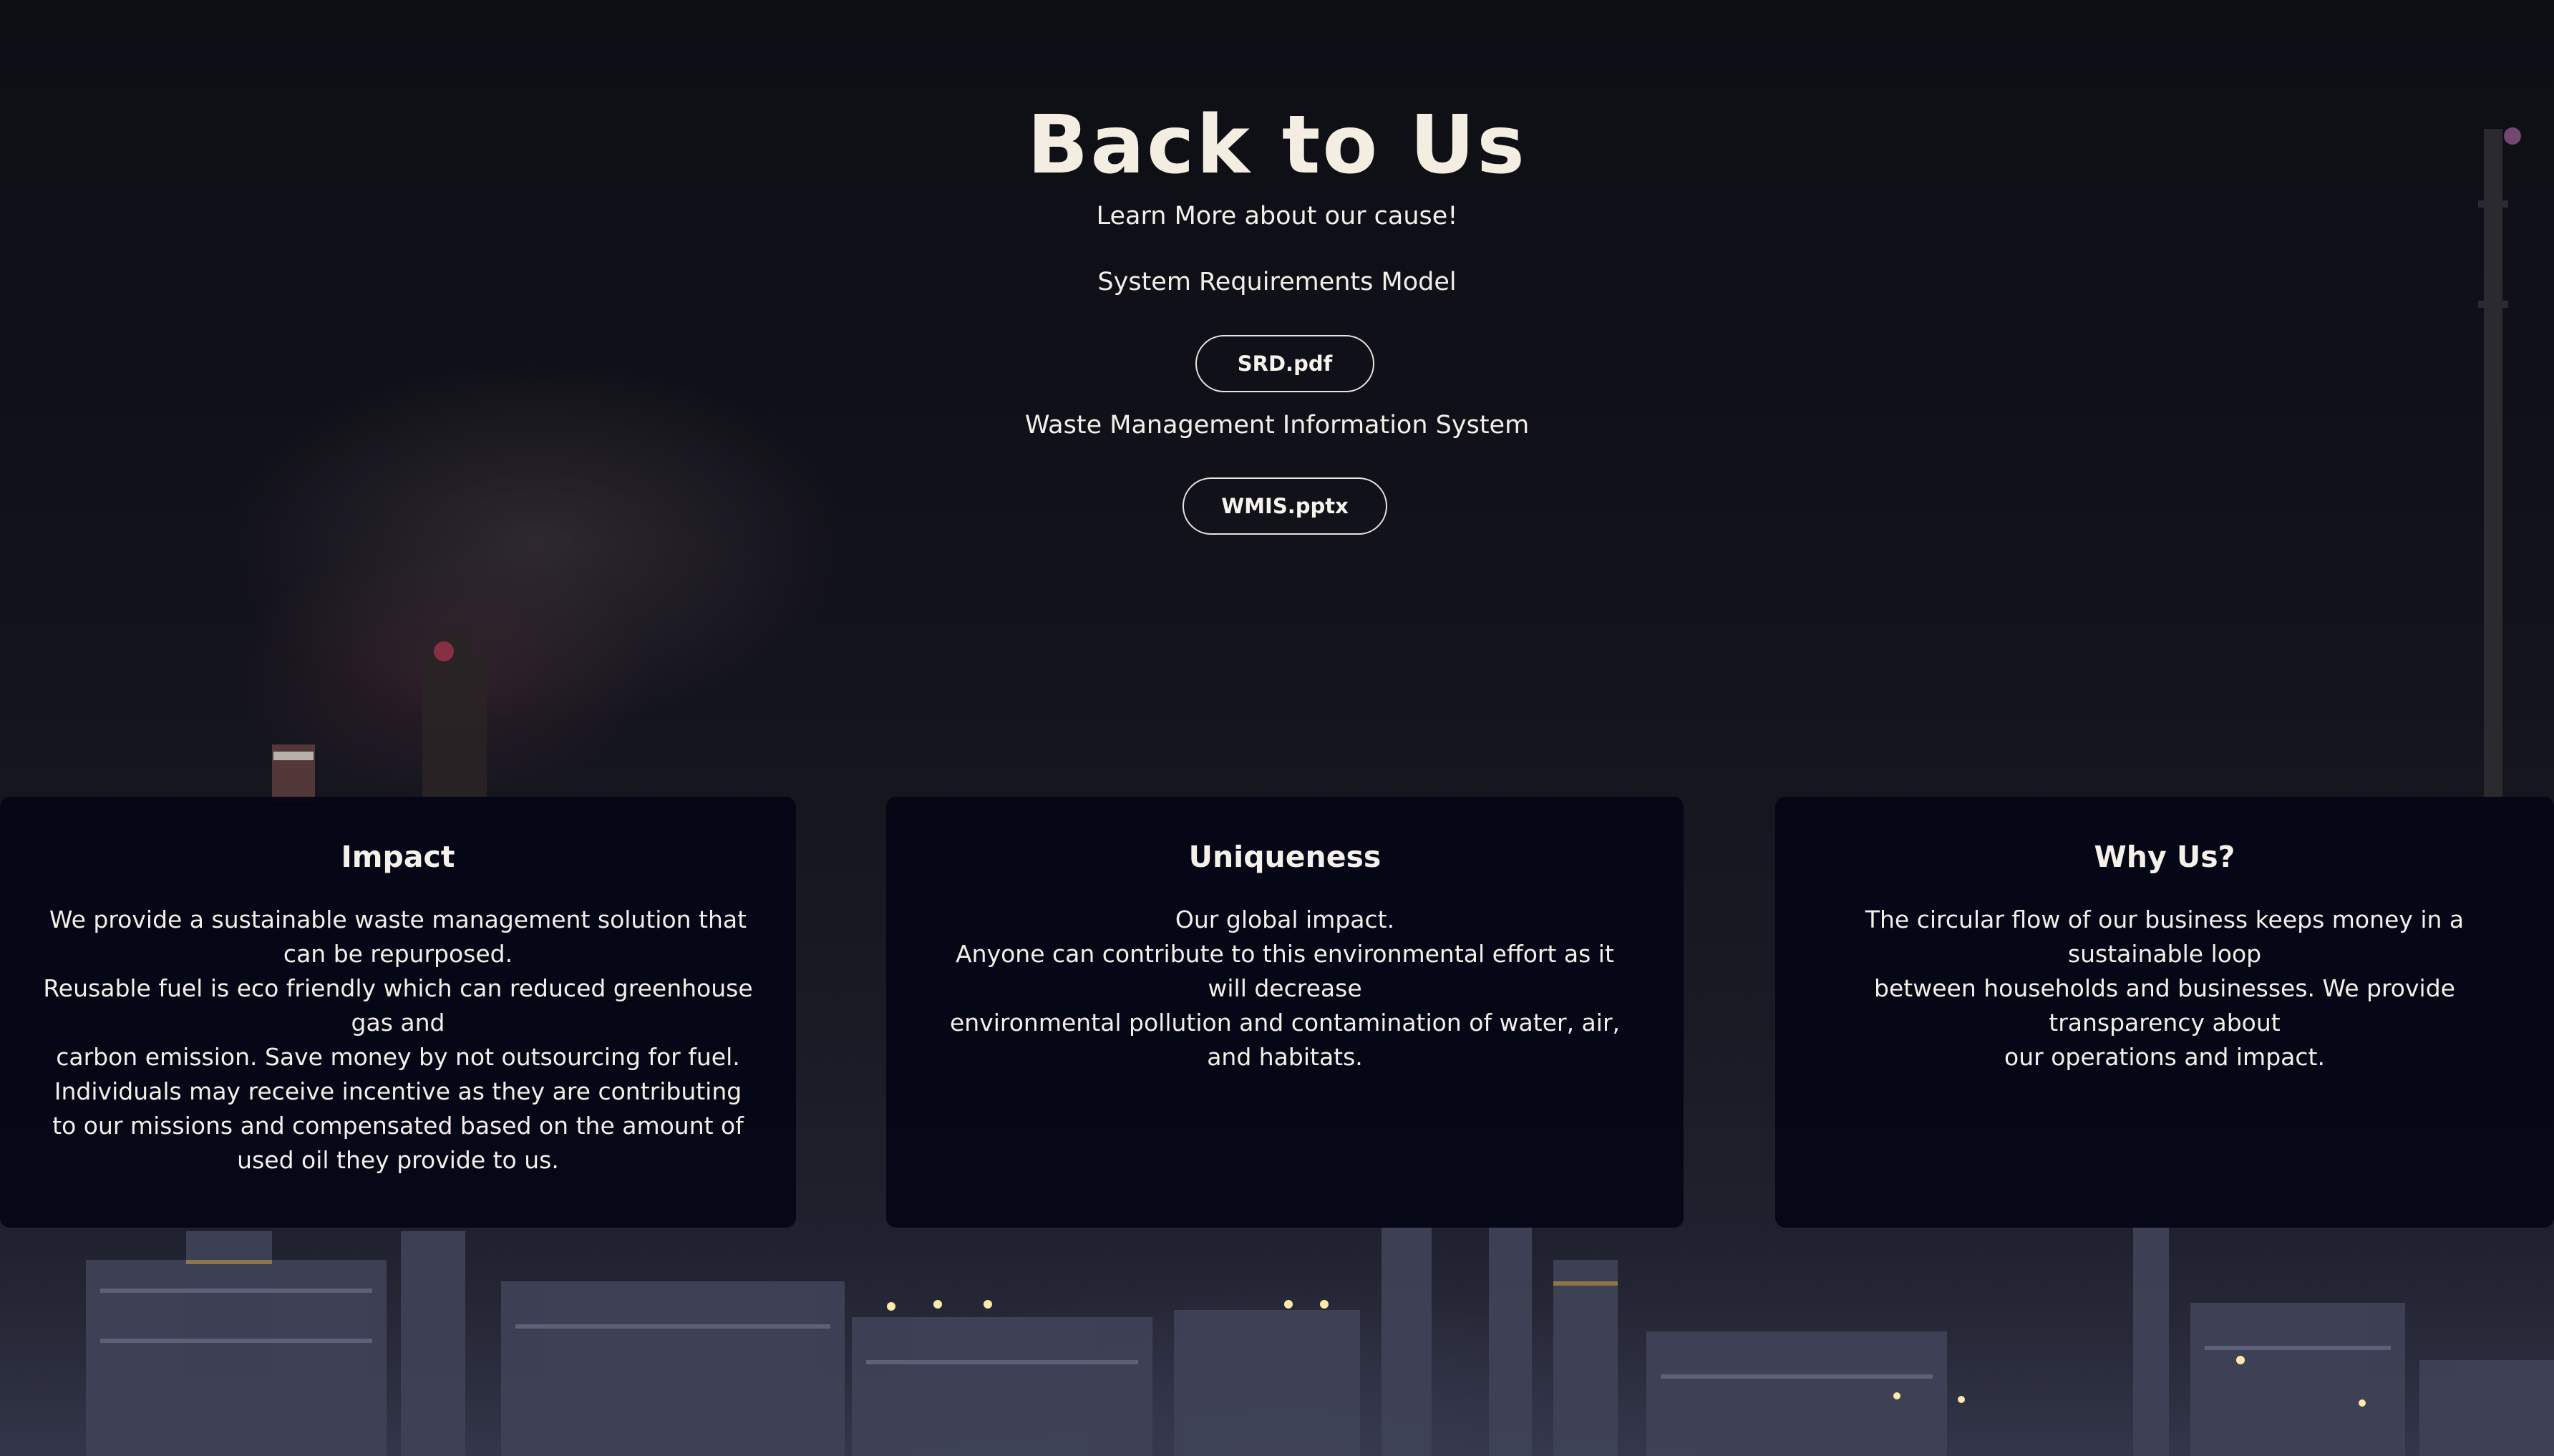  I want to click on srd-download-button: SRD.pdf, so click(1284, 363).